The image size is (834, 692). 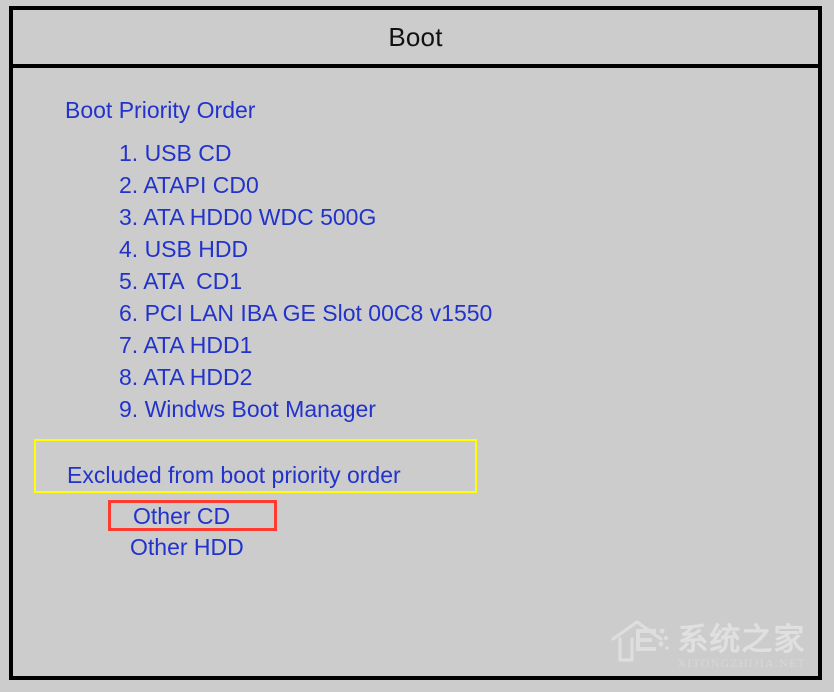 I want to click on boot-priority-item: 6. PCI LAN IBA GE Slot 00C8 v1550, so click(x=305, y=313).